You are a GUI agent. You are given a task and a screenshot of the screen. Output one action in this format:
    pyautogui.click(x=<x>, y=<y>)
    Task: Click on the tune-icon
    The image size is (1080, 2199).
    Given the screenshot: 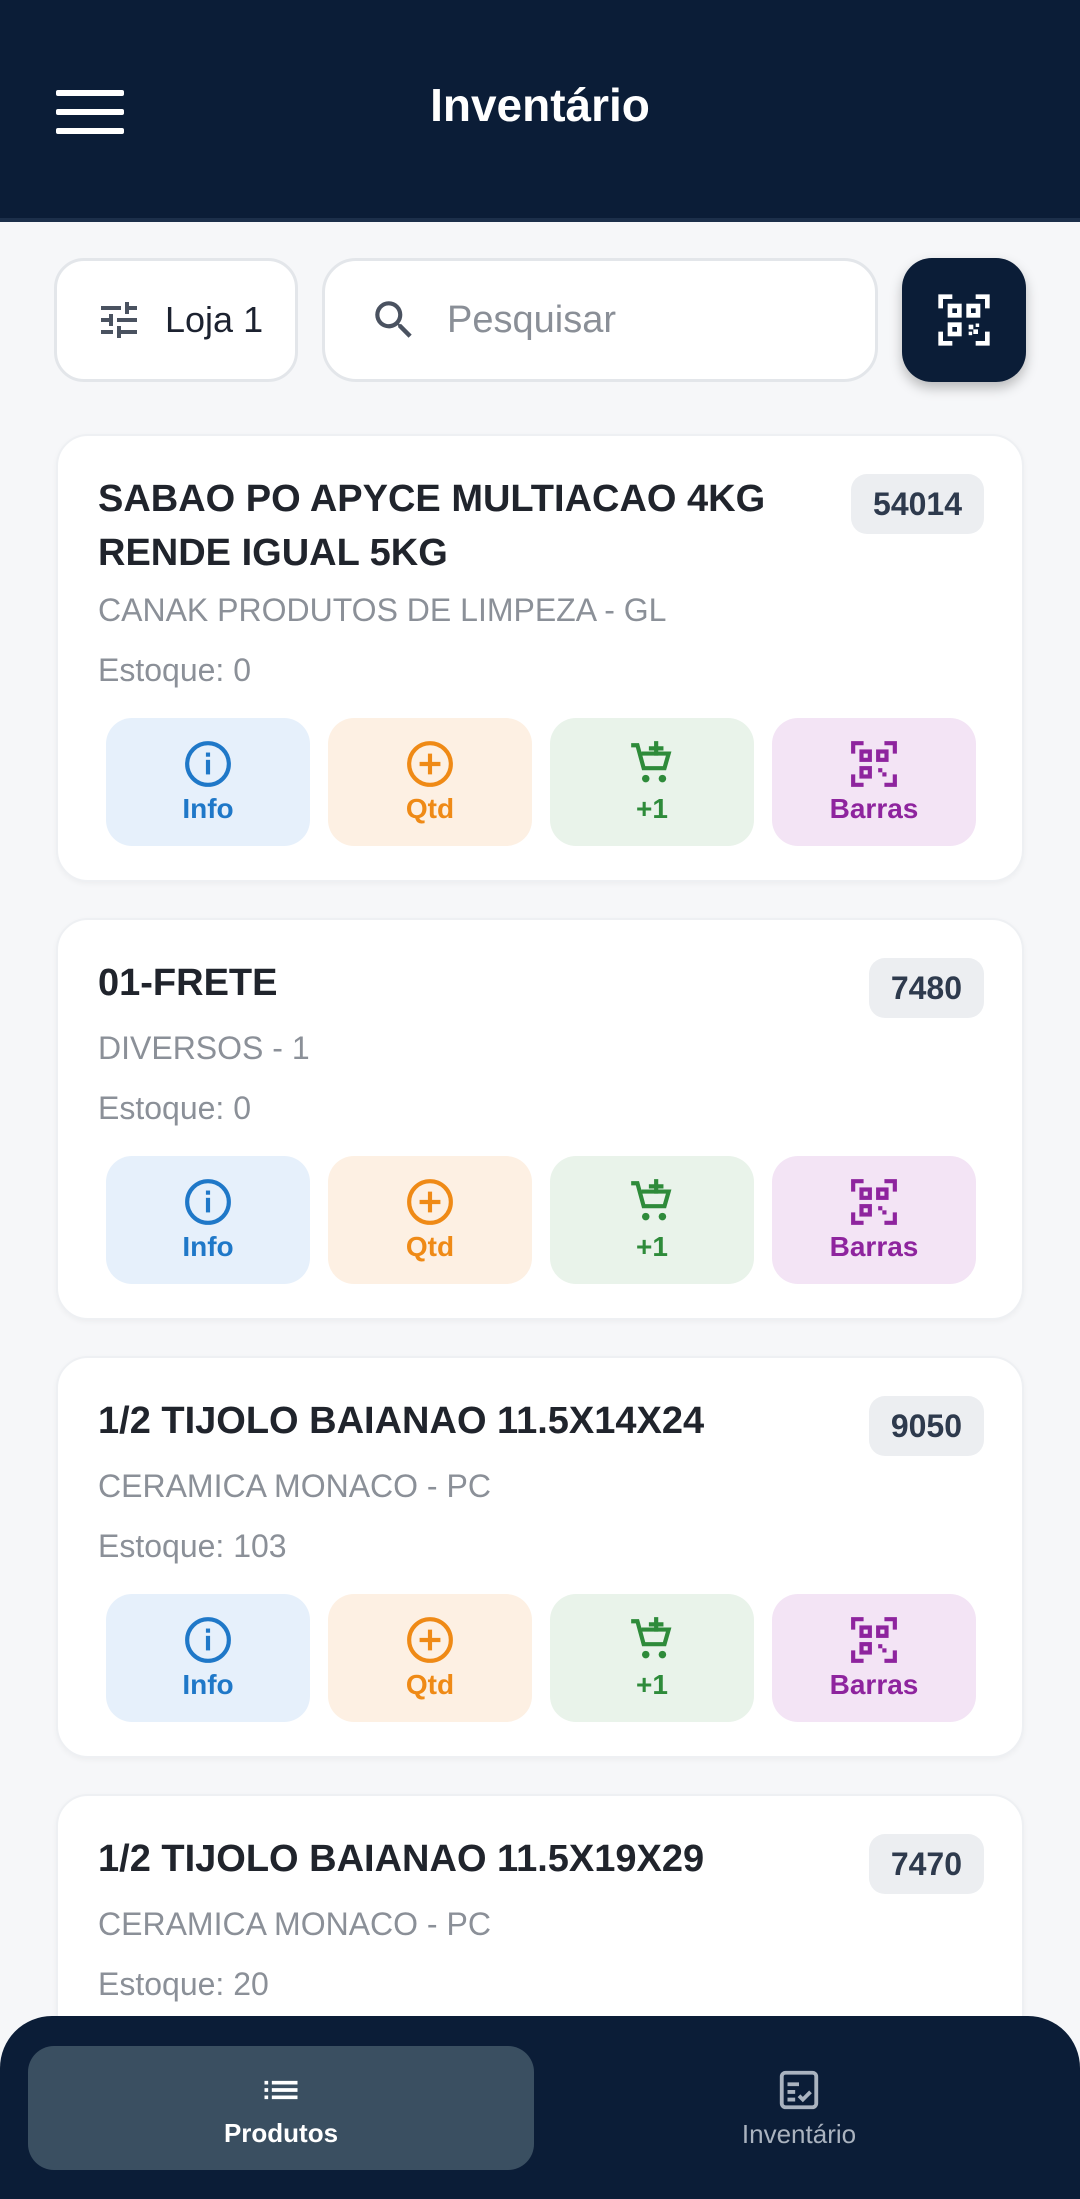 What is the action you would take?
    pyautogui.click(x=119, y=320)
    